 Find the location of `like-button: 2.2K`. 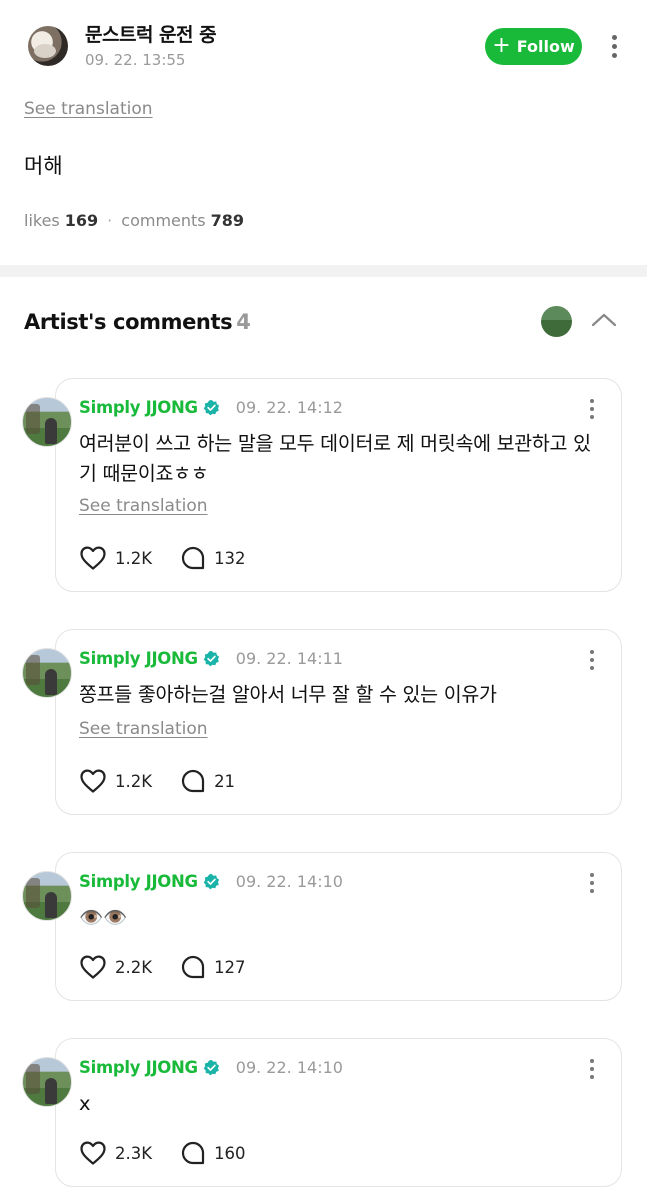

like-button: 2.2K is located at coordinates (115, 967).